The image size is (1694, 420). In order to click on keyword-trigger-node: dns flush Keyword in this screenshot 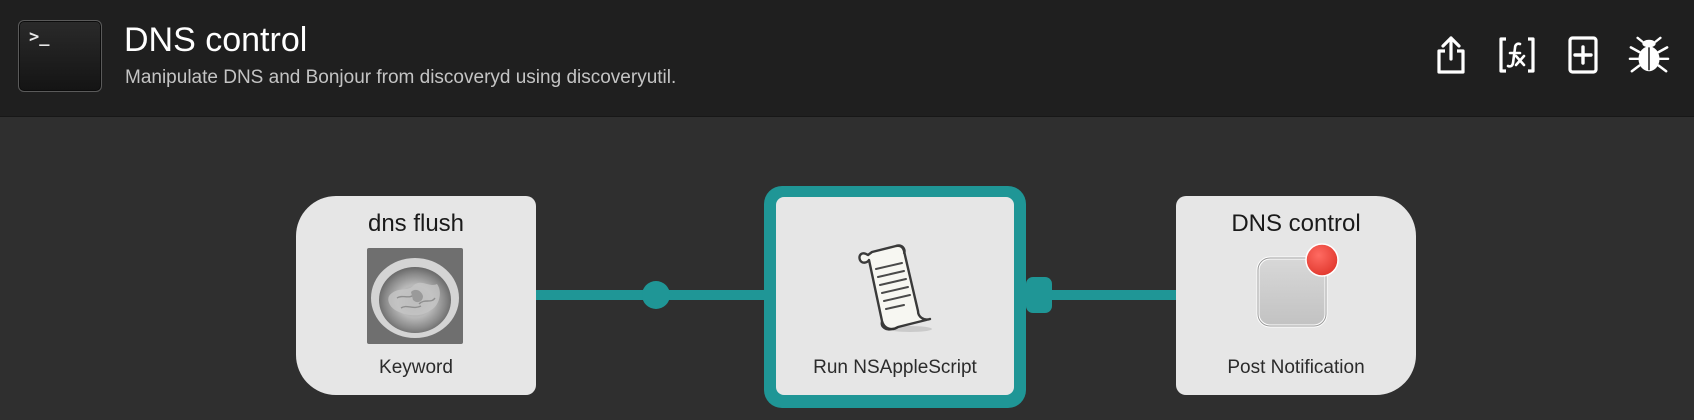, I will do `click(416, 295)`.